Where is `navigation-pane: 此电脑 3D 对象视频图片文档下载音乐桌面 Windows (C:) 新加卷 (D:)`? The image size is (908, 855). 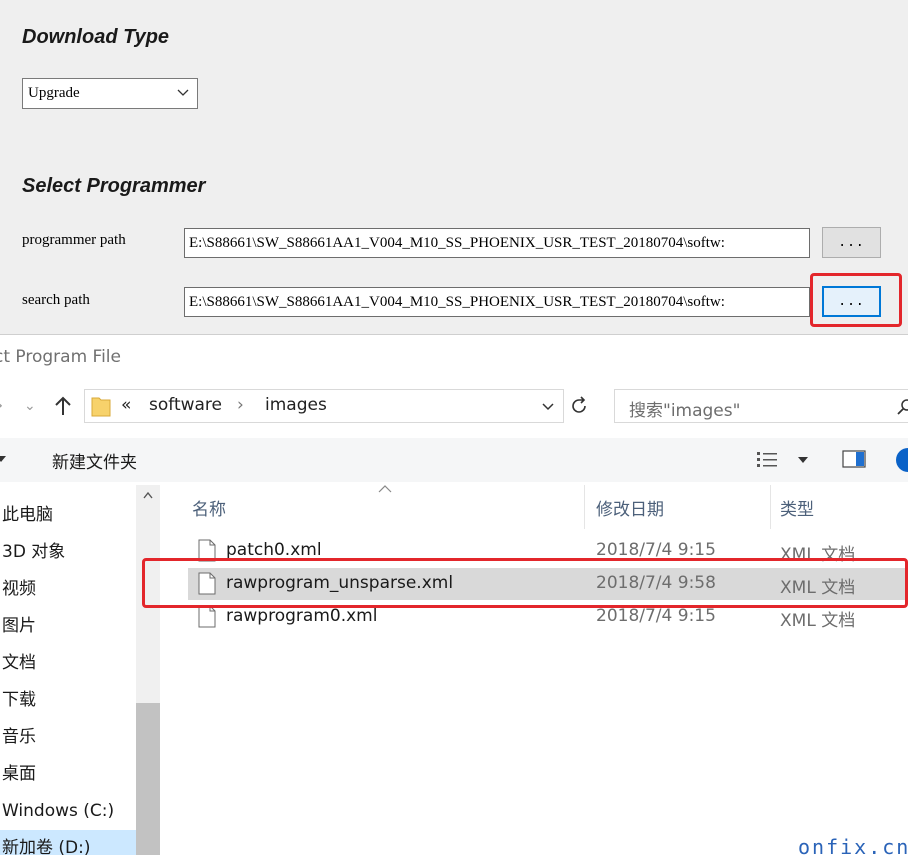
navigation-pane: 此电脑 3D 对象视频图片文档下载音乐桌面 Windows (C:) 新加卷 (D:) is located at coordinates (80, 670).